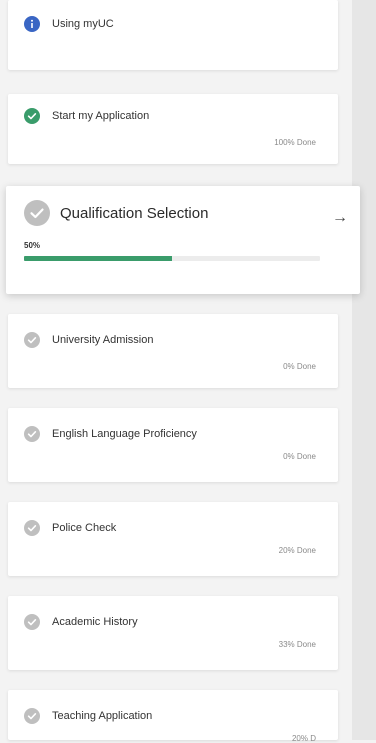 This screenshot has height=743, width=376. Describe the element at coordinates (173, 445) in the screenshot. I see `step-card-english-language-proficiency: English Language Proficiency 0% Done` at that location.